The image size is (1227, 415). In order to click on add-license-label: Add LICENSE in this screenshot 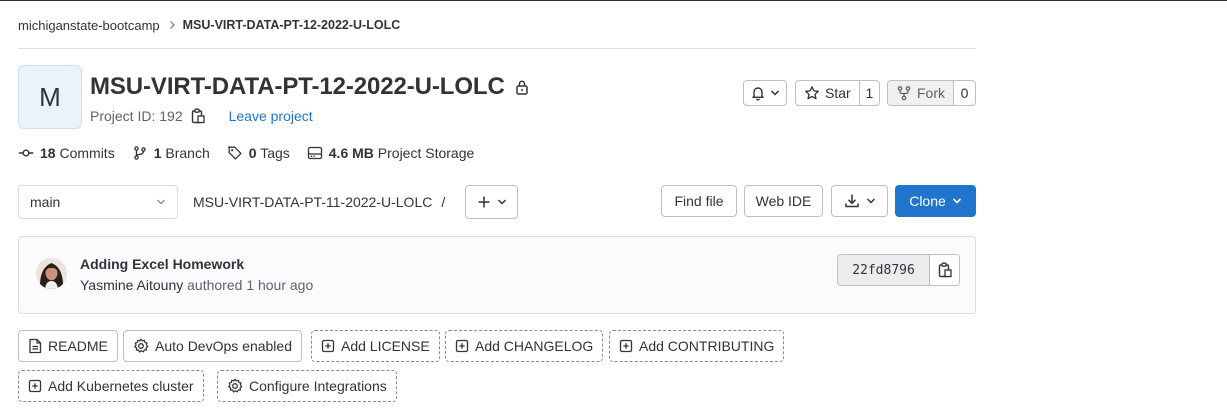, I will do `click(385, 346)`.